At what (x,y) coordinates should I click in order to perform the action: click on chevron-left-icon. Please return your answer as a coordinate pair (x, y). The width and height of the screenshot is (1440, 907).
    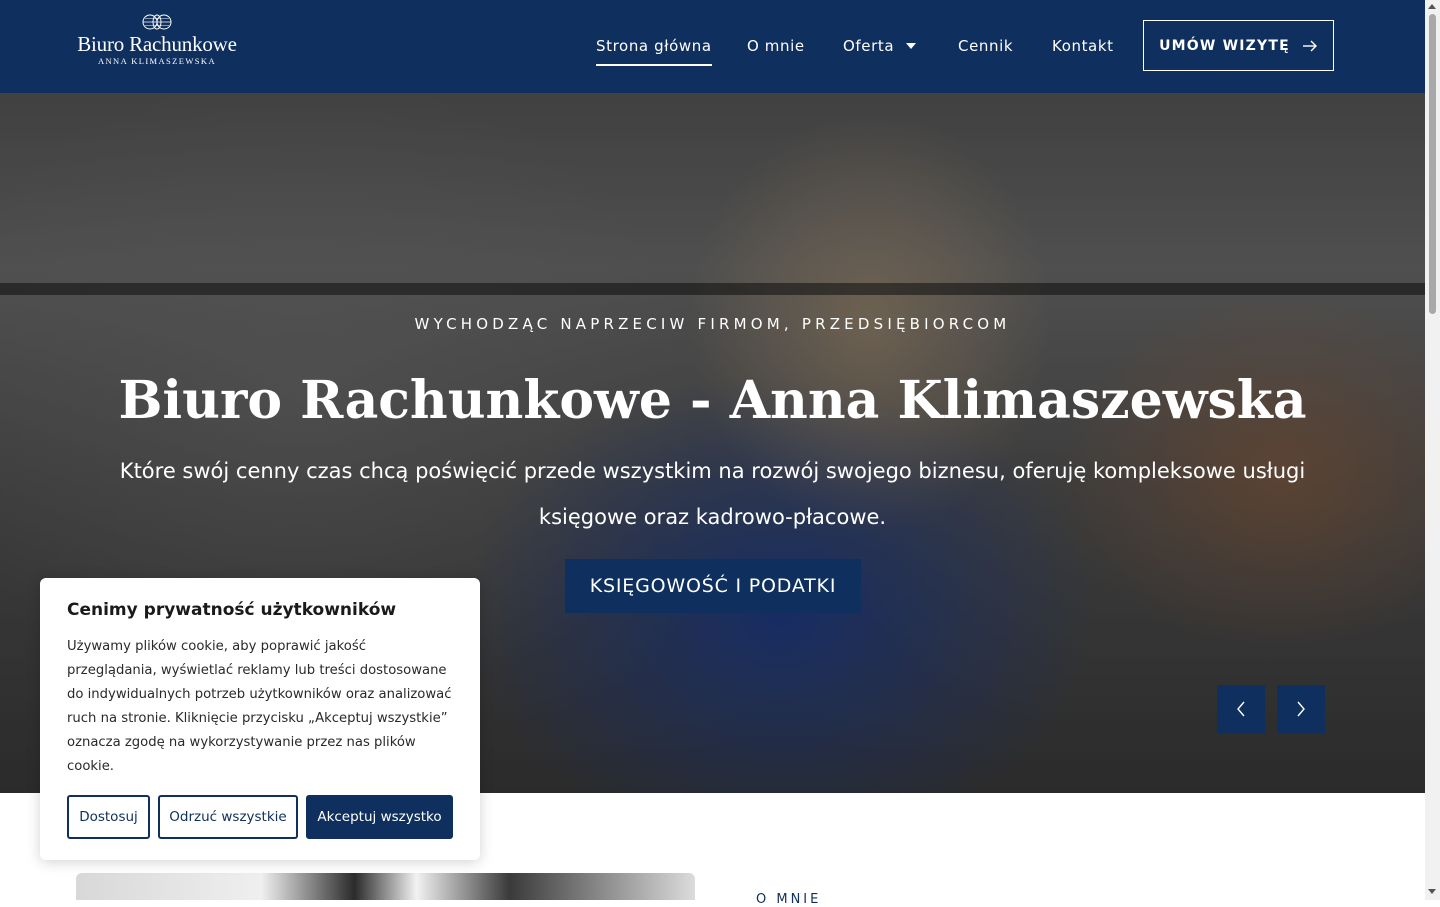
    Looking at the image, I should click on (1241, 709).